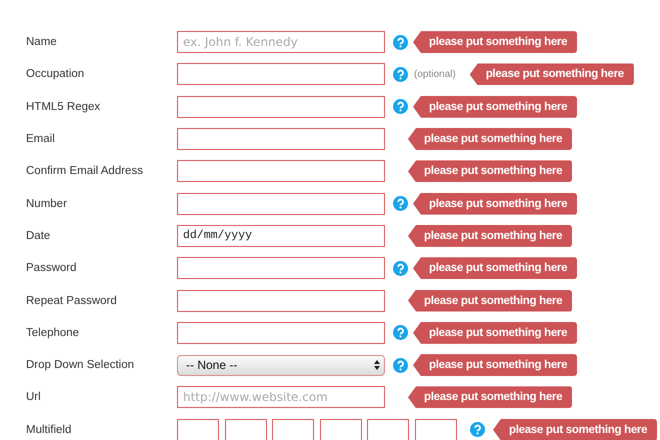 The image size is (660, 440). I want to click on field-label: Url, so click(33, 397).